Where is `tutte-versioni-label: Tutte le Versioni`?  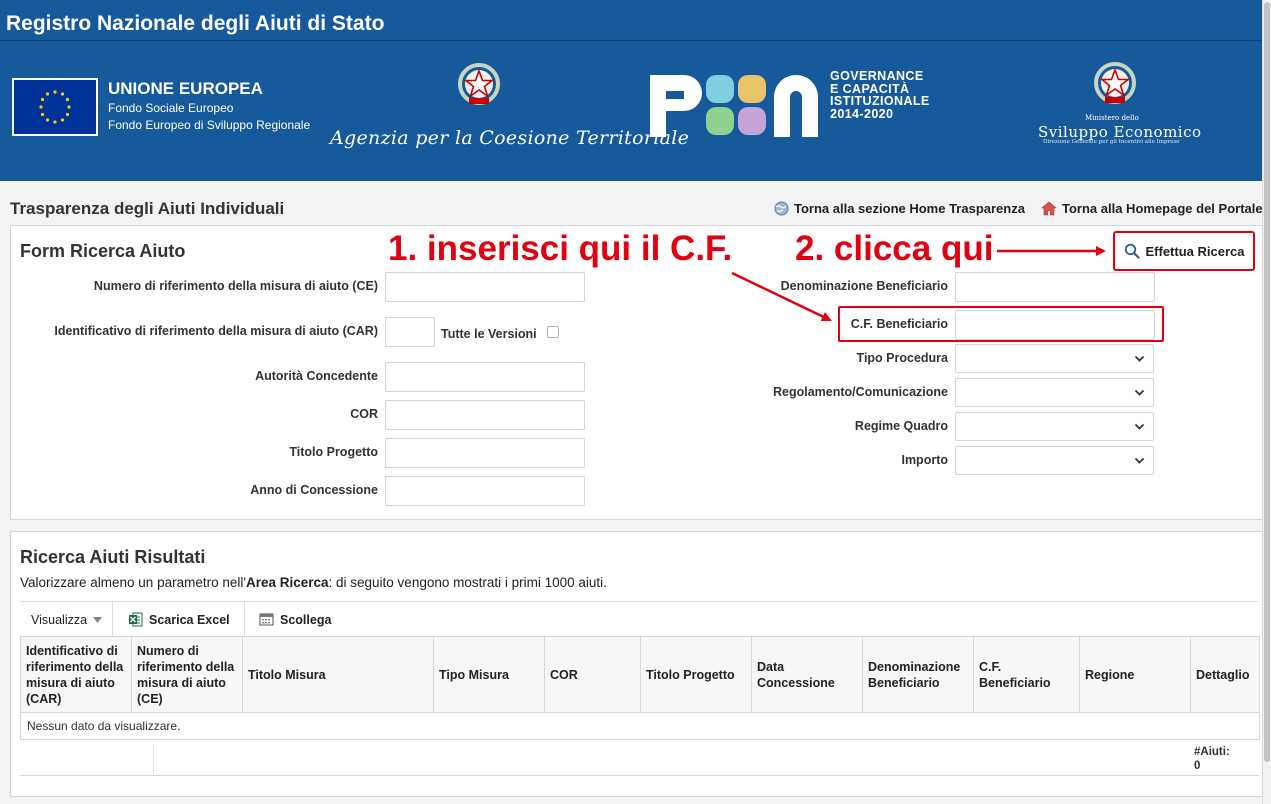 tutte-versioni-label: Tutte le Versioni is located at coordinates (489, 334).